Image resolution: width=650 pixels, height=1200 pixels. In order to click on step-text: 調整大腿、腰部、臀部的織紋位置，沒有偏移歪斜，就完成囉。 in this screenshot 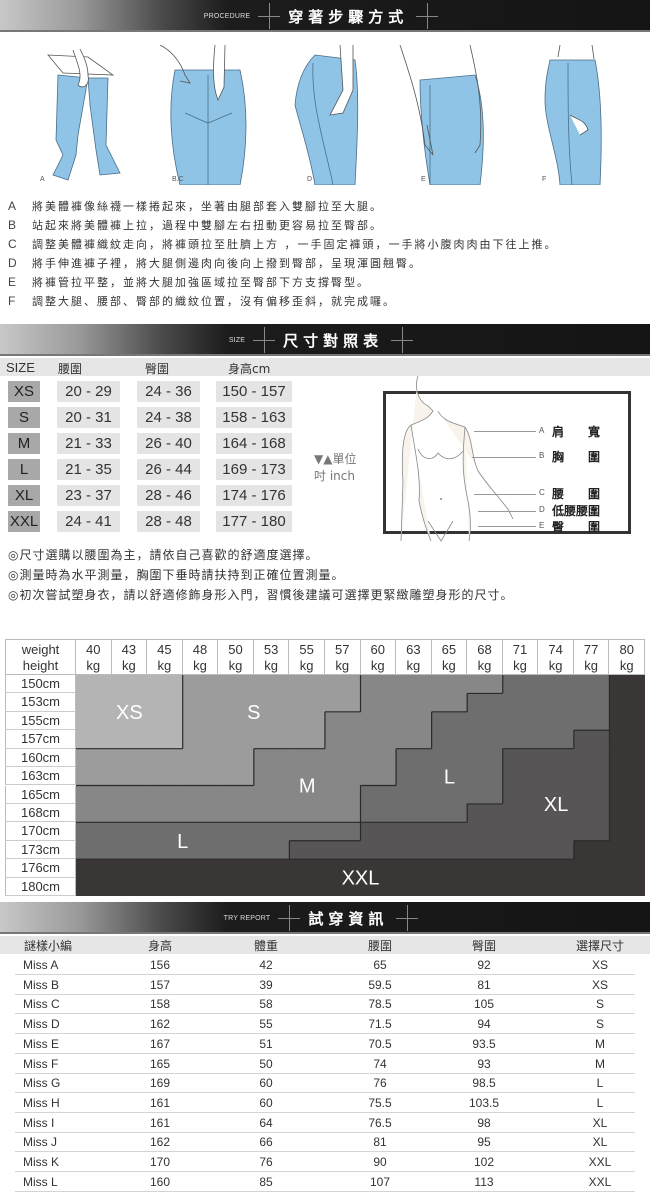, I will do `click(214, 301)`.